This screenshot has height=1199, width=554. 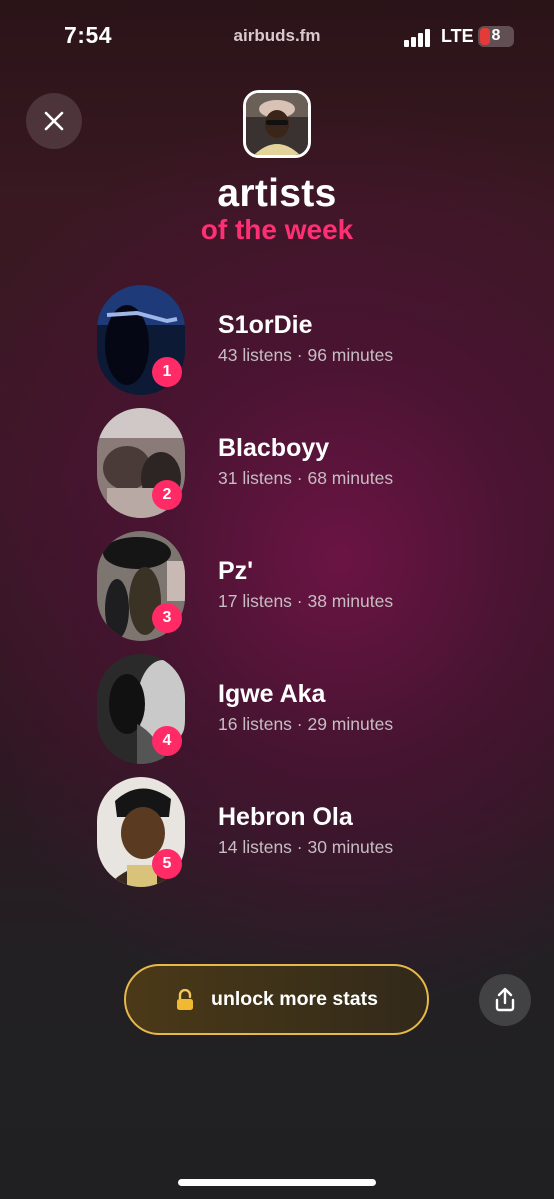 I want to click on lock-icon, so click(x=185, y=999).